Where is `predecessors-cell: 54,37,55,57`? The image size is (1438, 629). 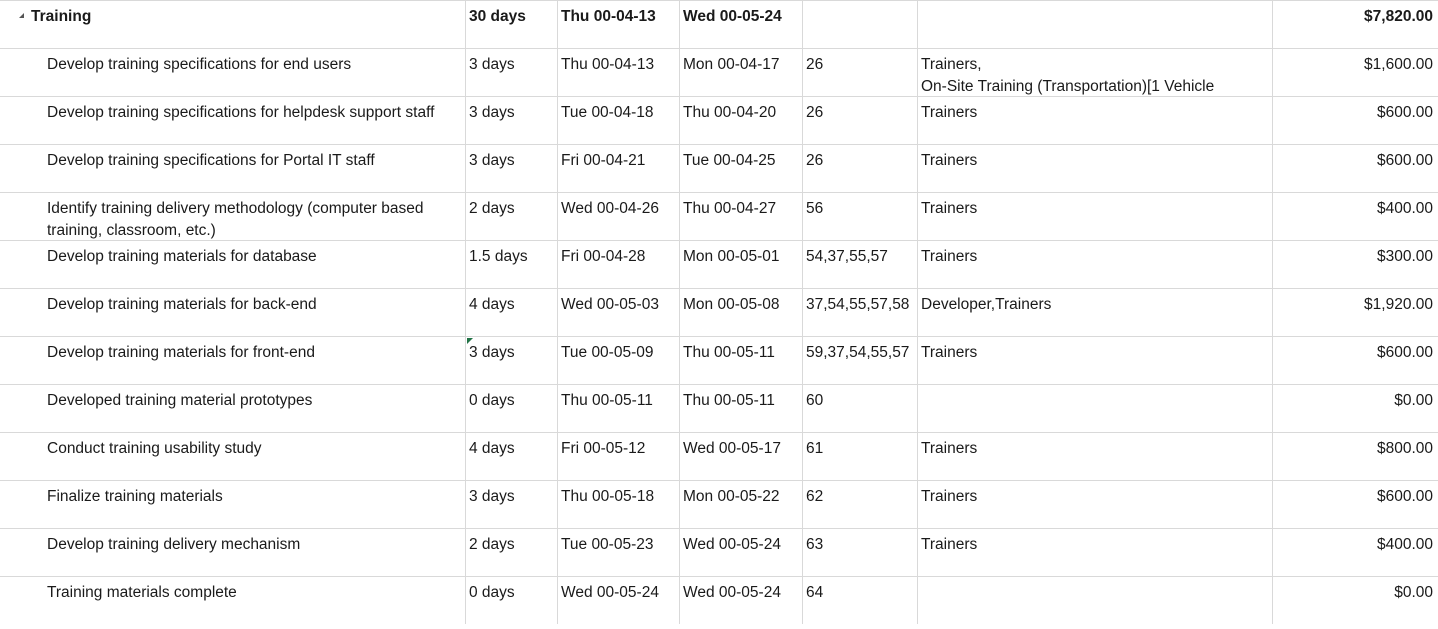
predecessors-cell: 54,37,55,57 is located at coordinates (859, 264).